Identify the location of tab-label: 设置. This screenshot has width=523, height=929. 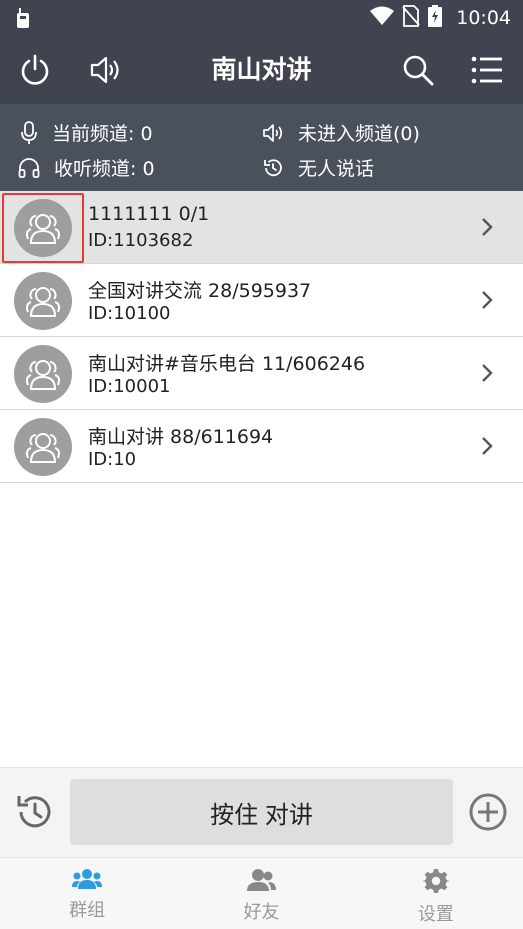
(435, 914).